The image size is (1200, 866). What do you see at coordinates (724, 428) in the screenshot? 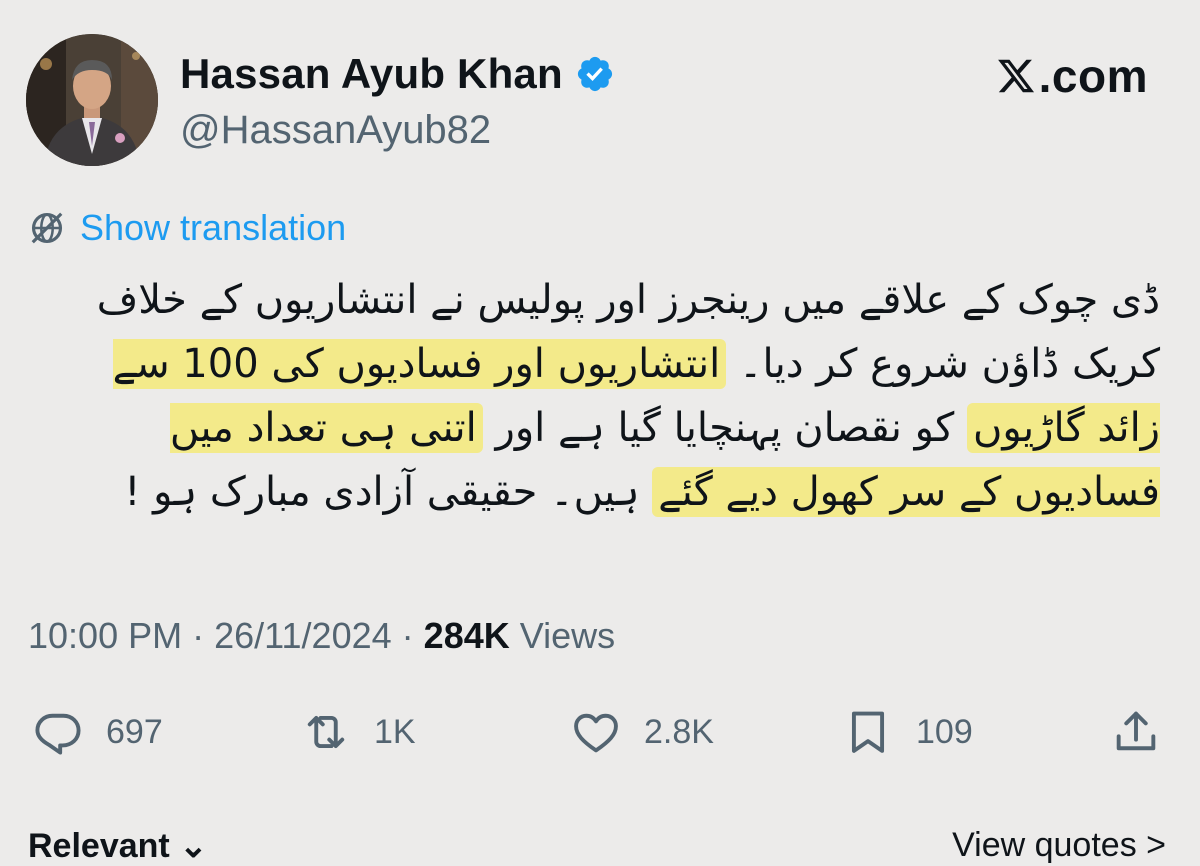
I see `tweet-text-part: کو نقصان پہنچایا گیا ہے اور` at bounding box center [724, 428].